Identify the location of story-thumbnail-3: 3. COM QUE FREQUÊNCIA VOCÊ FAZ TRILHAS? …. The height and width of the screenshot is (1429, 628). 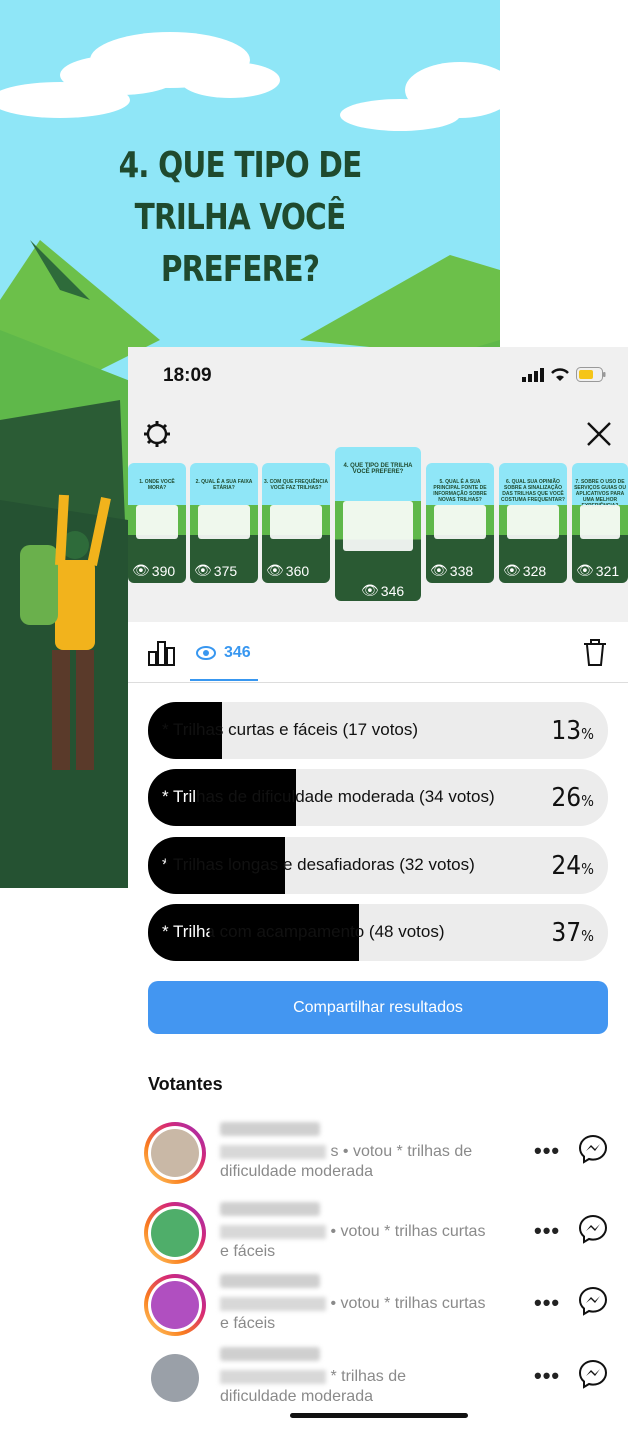
(296, 523).